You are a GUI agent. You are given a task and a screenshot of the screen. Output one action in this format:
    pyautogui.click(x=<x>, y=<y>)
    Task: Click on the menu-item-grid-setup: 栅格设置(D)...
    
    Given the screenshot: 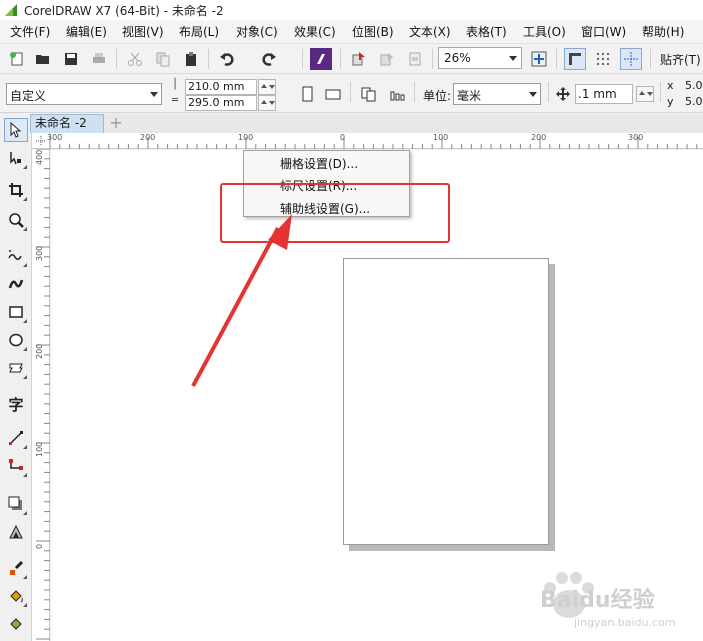 What is the action you would take?
    pyautogui.click(x=319, y=163)
    